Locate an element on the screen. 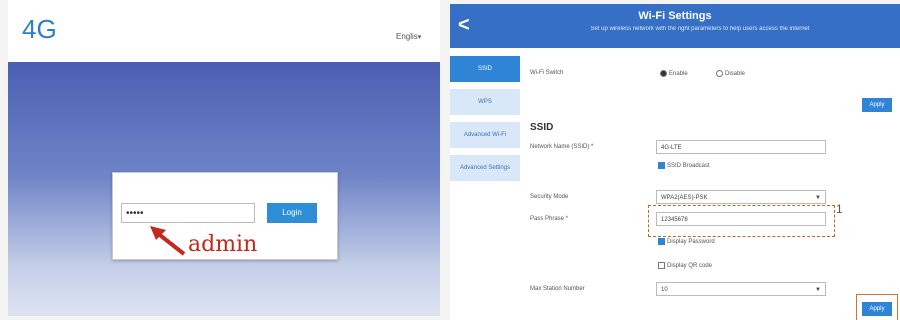 Image resolution: width=900 pixels, height=320 pixels. max-station-value: 10 is located at coordinates (664, 290).